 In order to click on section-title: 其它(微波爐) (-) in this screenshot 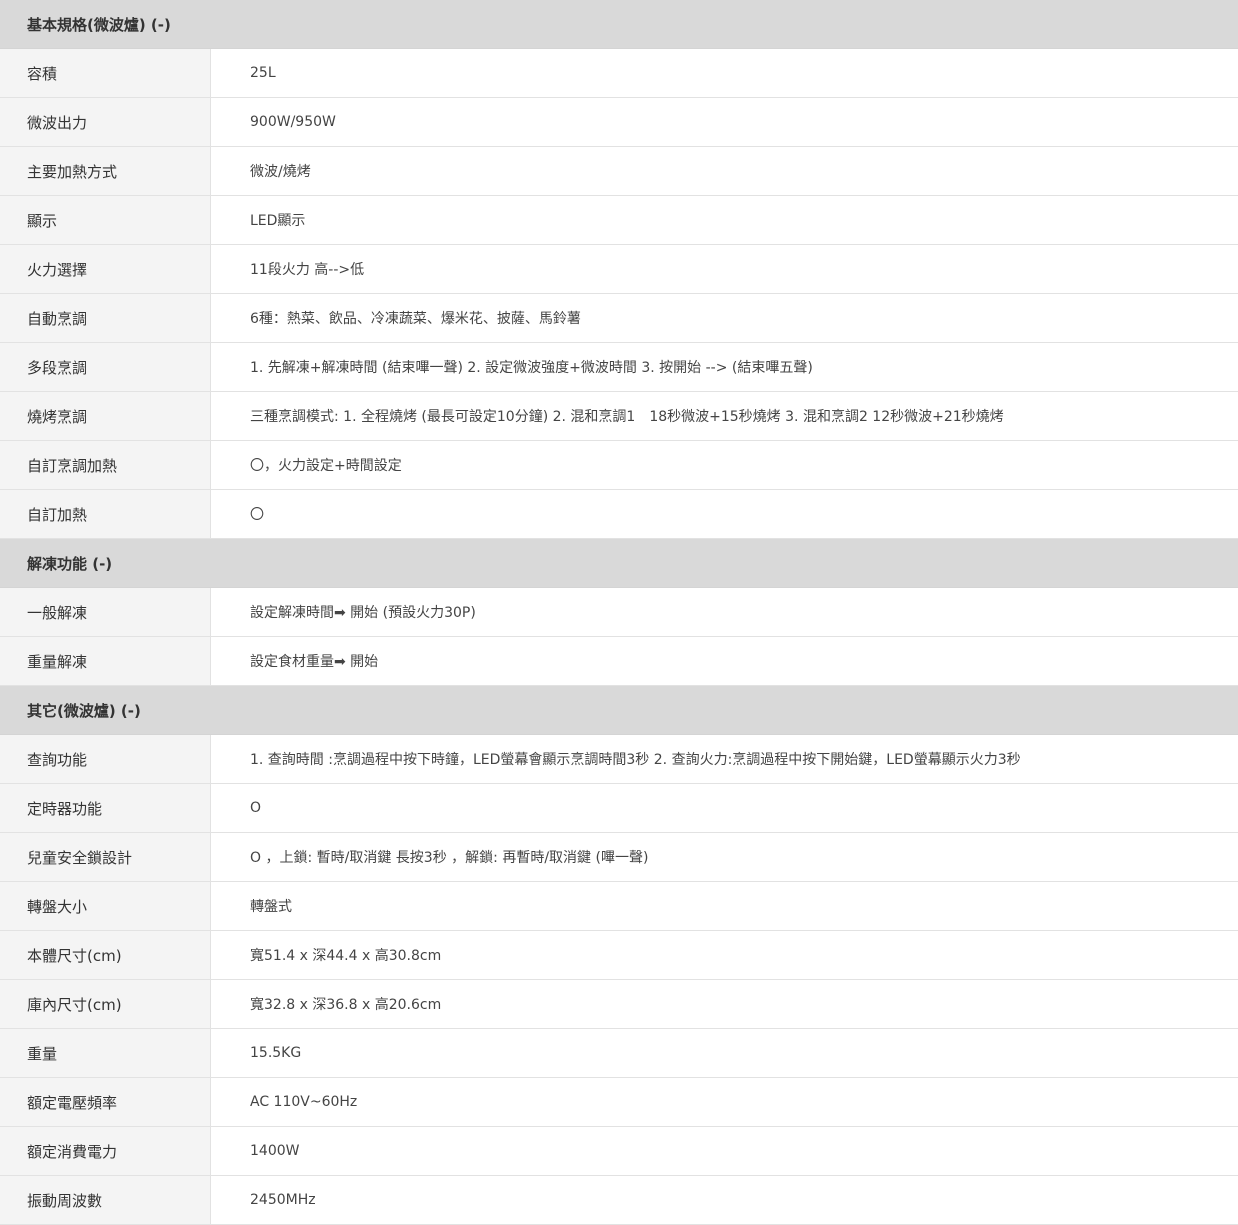, I will do `click(84, 710)`.